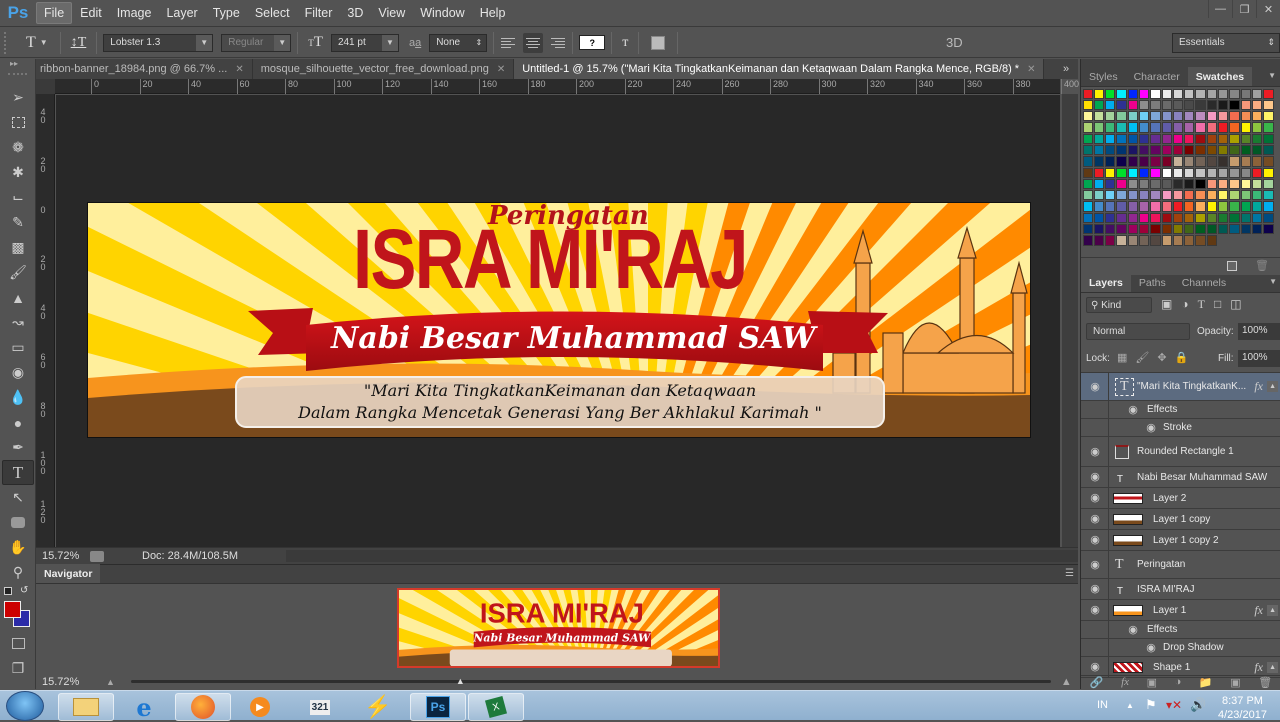 The width and height of the screenshot is (1280, 722). Describe the element at coordinates (31, 43) in the screenshot. I see `type-tool-preset-icon: T` at that location.